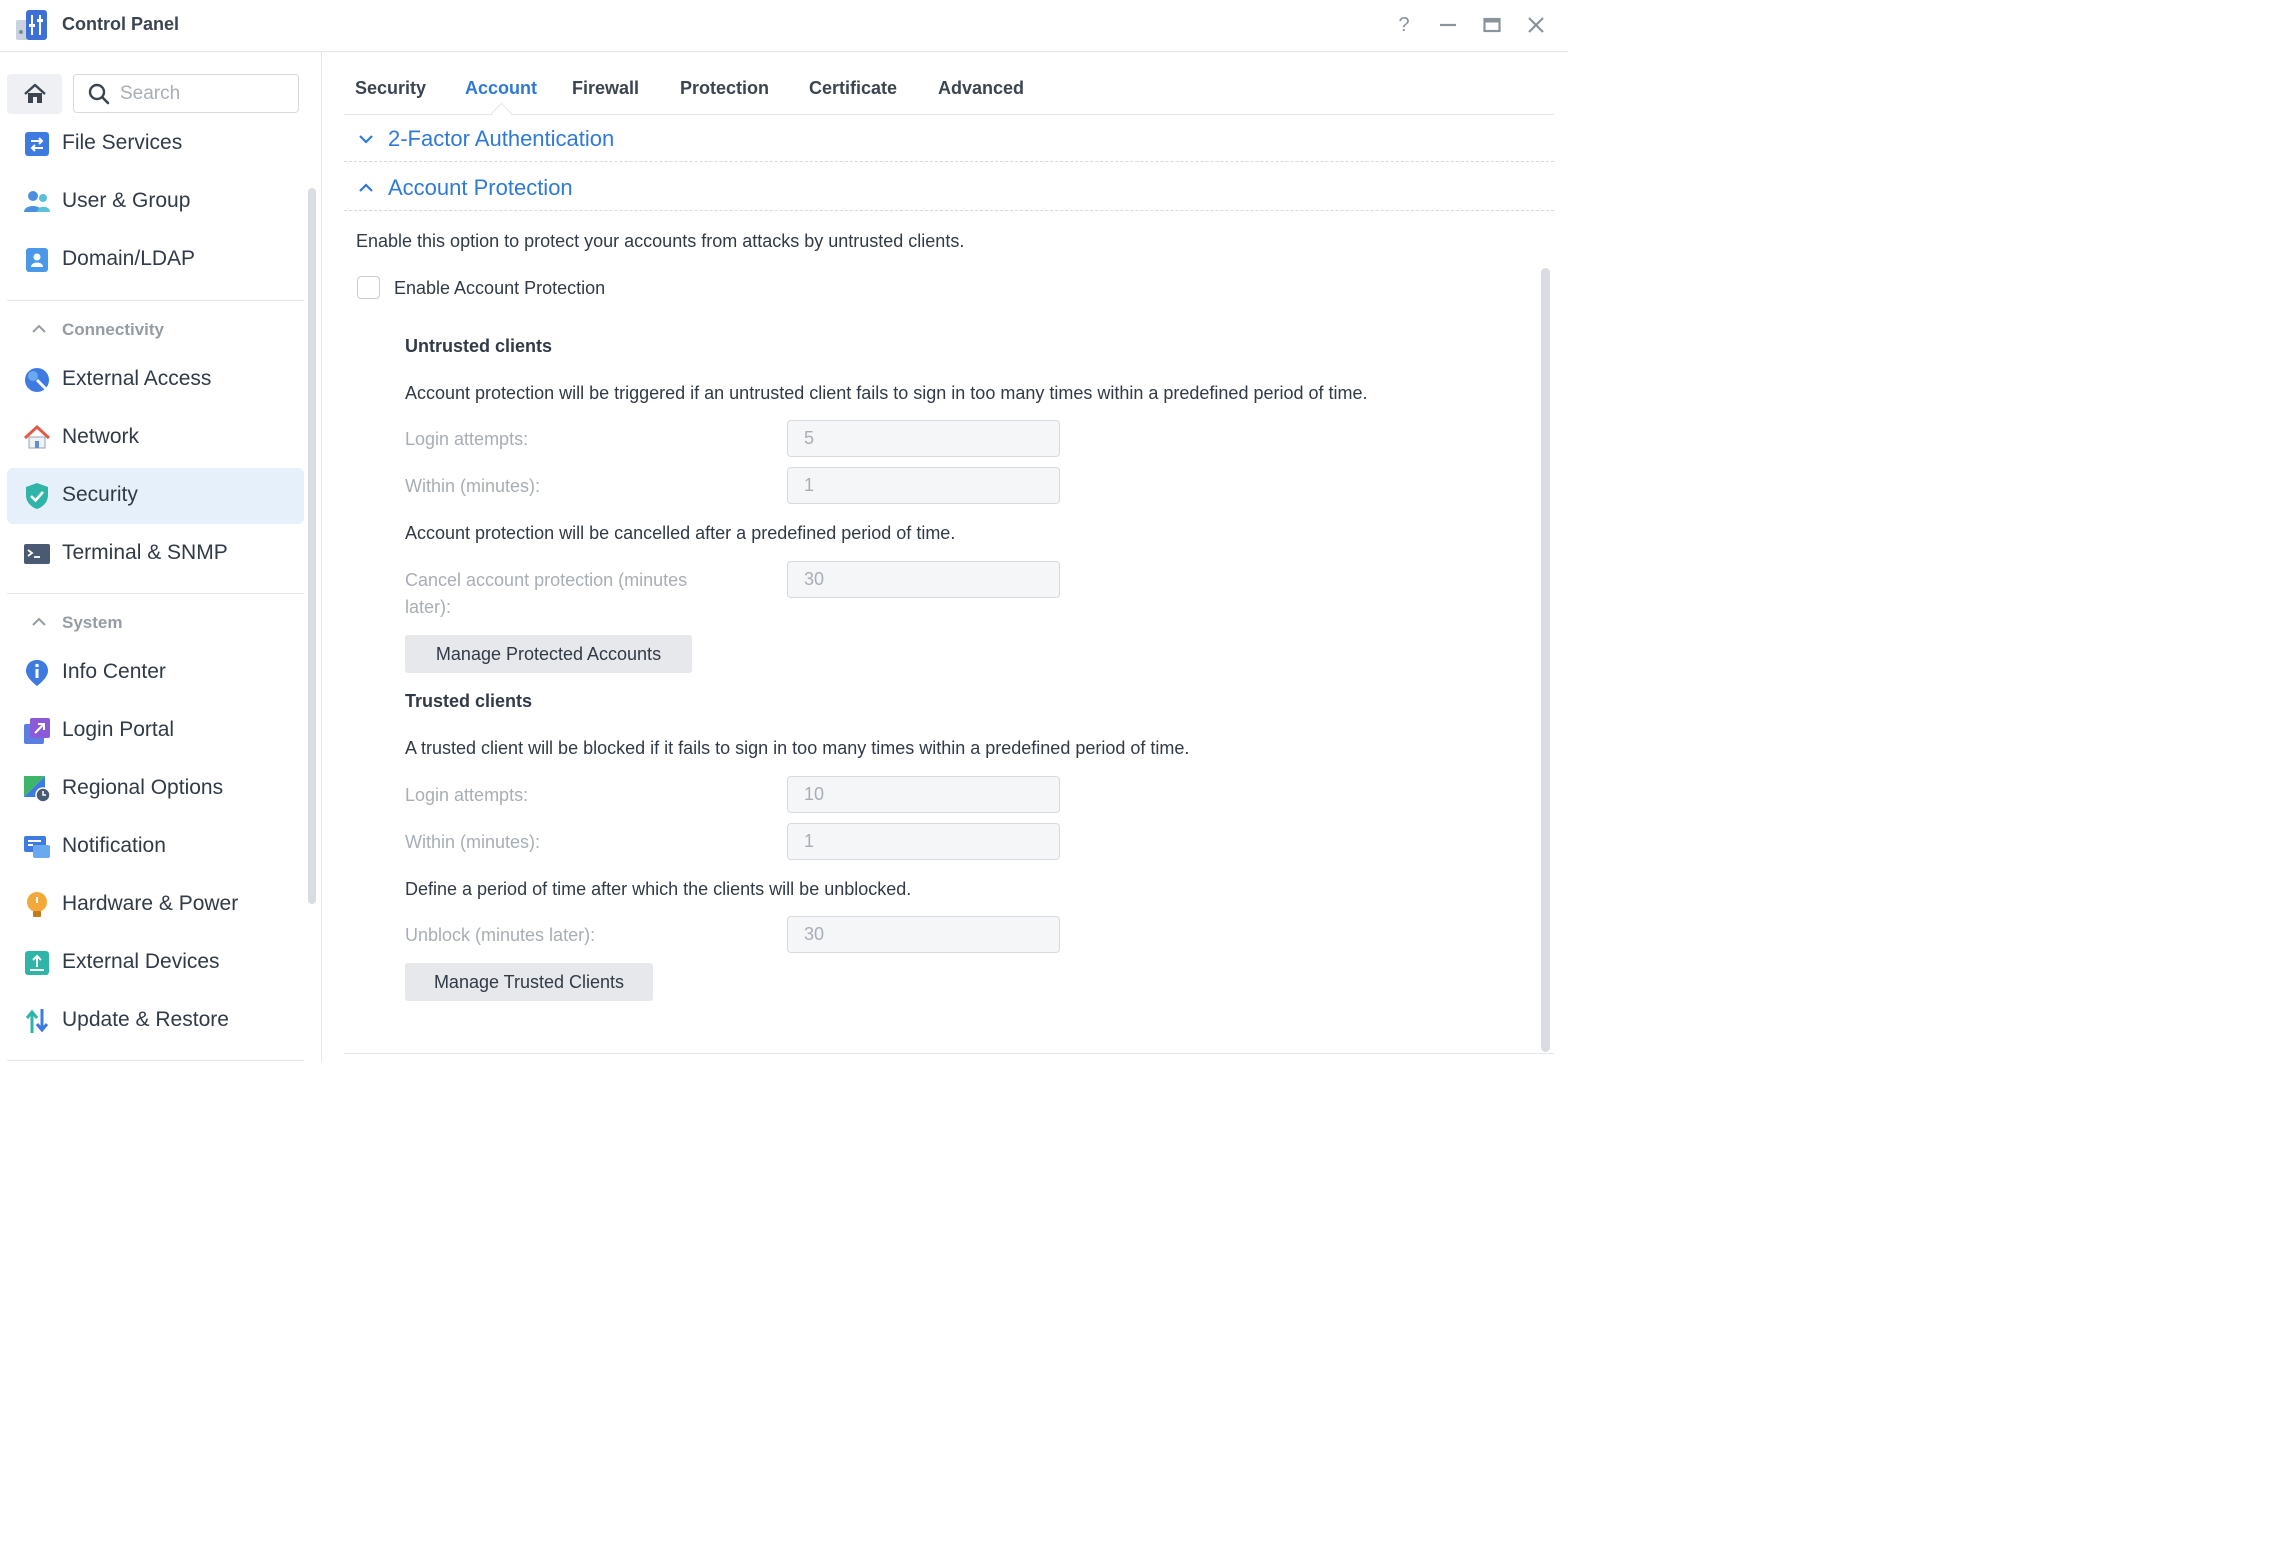  Describe the element at coordinates (368, 287) in the screenshot. I see `enable-account-protection-checkbox` at that location.